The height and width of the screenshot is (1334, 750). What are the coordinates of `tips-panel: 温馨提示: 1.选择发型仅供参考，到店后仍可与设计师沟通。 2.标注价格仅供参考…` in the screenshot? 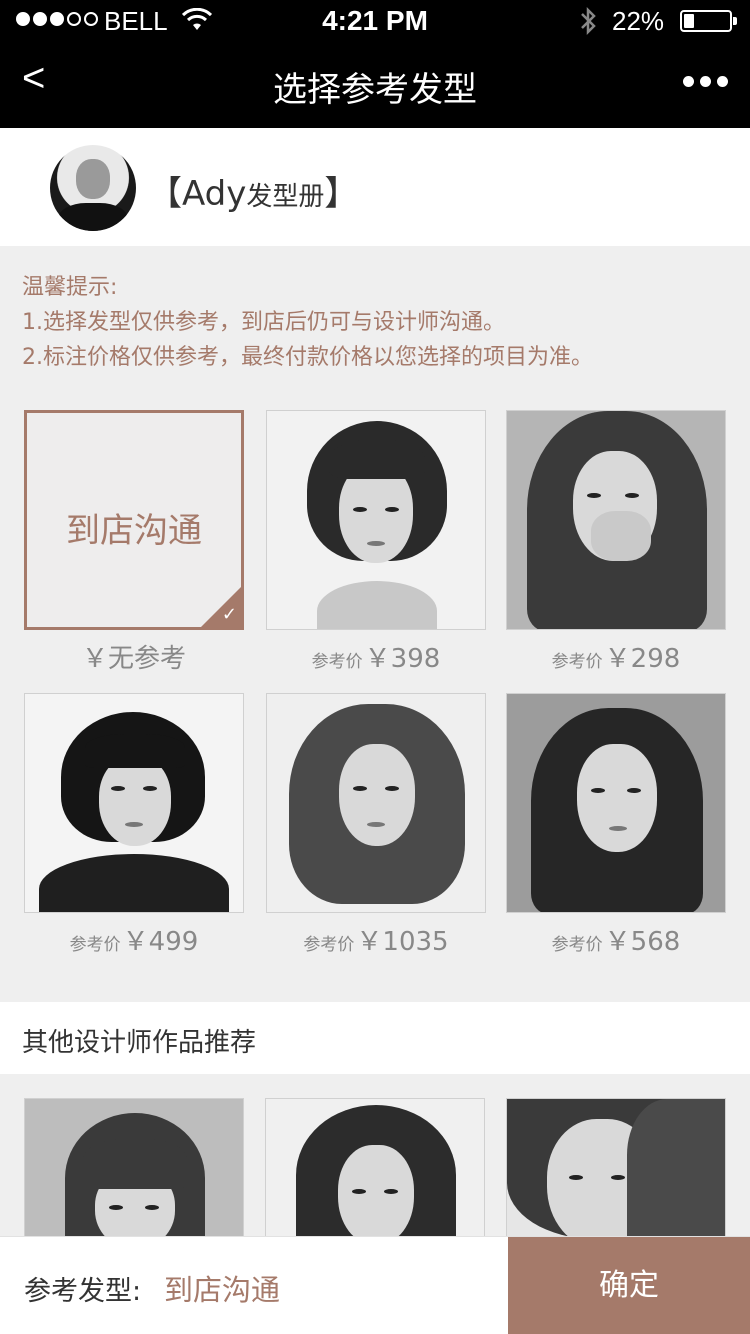 It's located at (307, 322).